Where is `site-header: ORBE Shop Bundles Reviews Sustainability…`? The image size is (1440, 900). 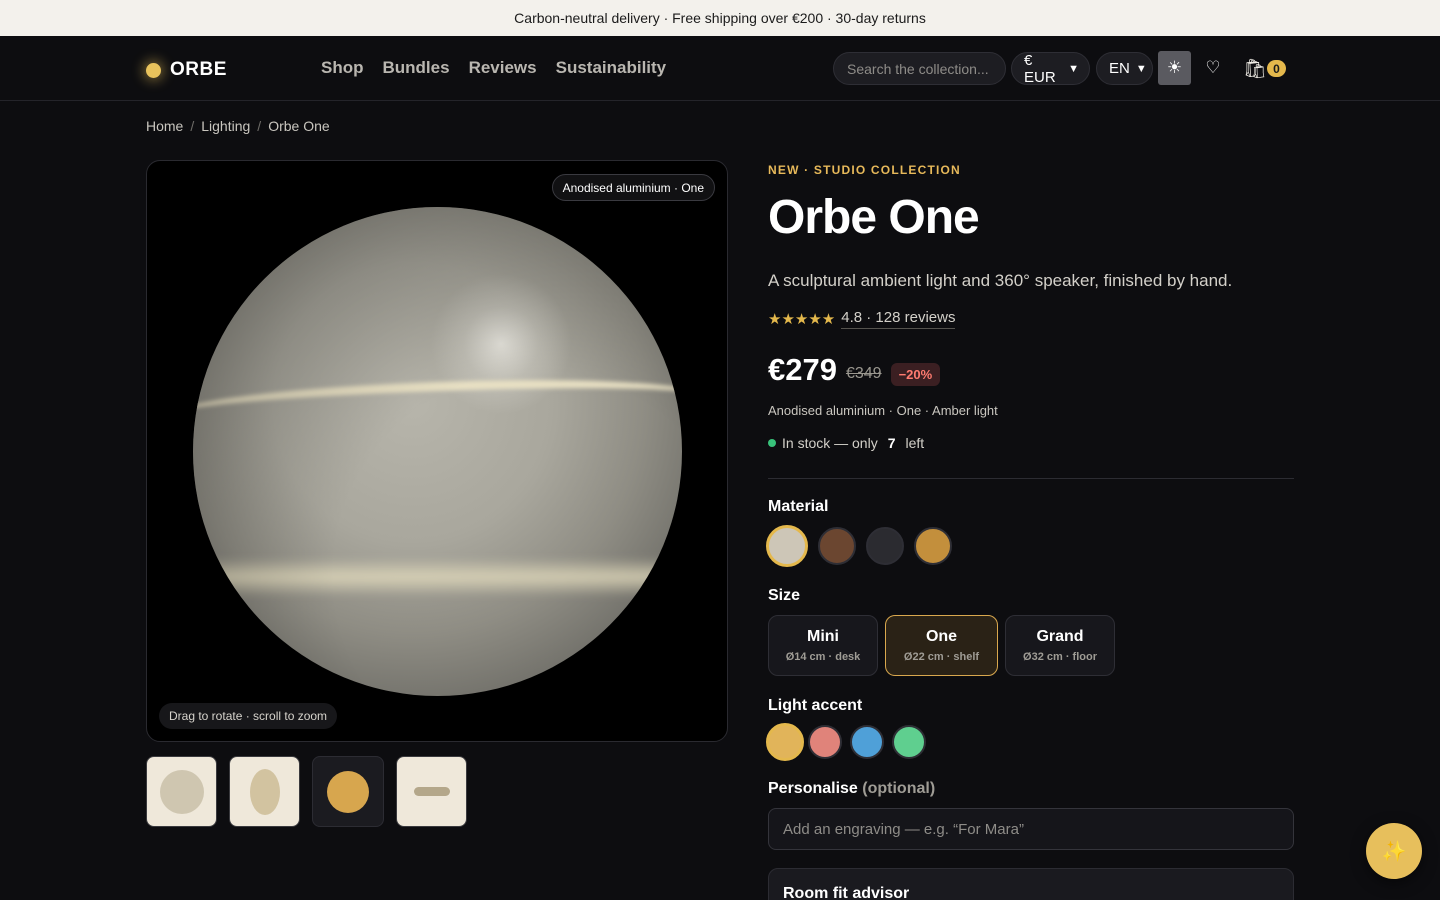
site-header: ORBE Shop Bundles Reviews Sustainability… is located at coordinates (720, 68).